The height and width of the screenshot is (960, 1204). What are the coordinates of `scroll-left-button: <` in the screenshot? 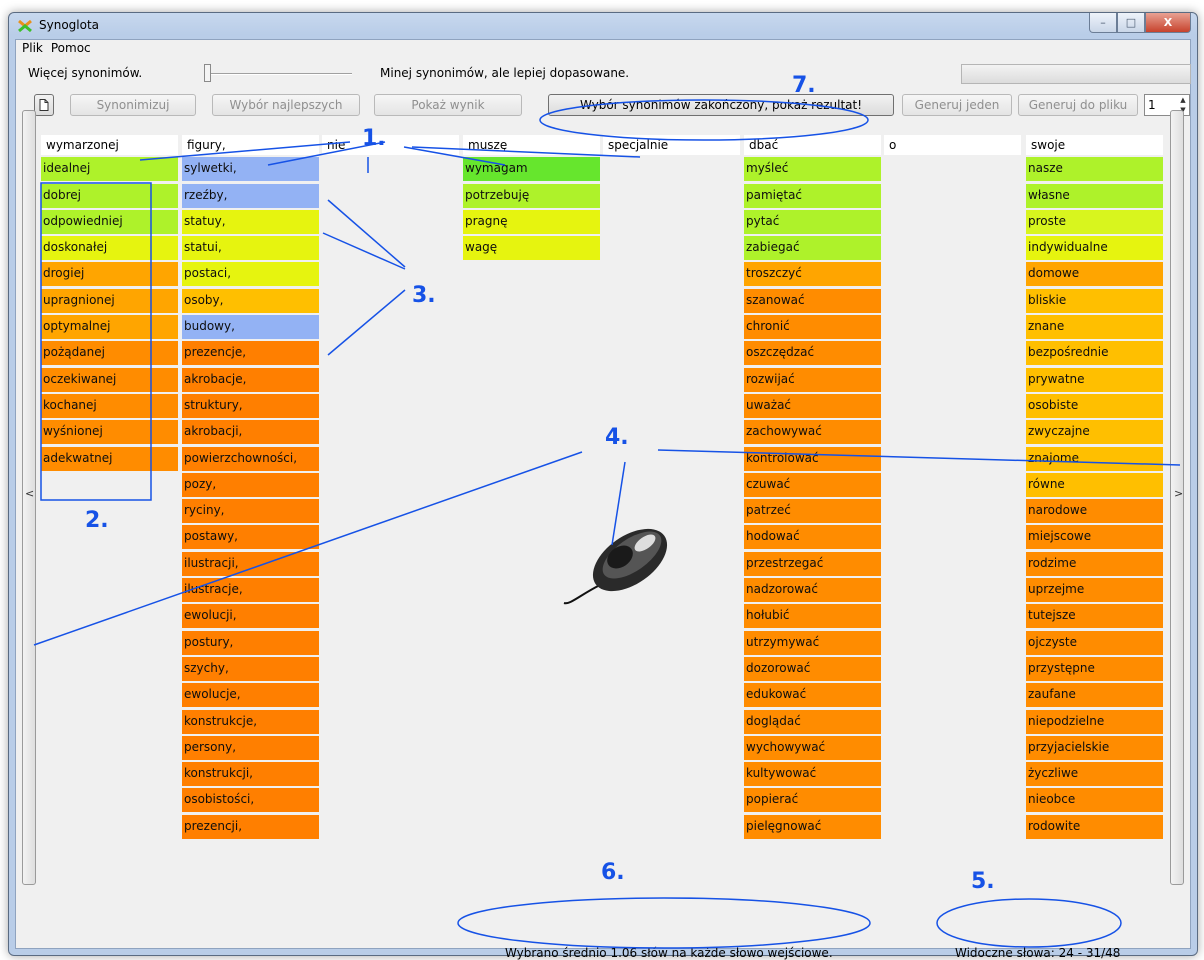 It's located at (29, 497).